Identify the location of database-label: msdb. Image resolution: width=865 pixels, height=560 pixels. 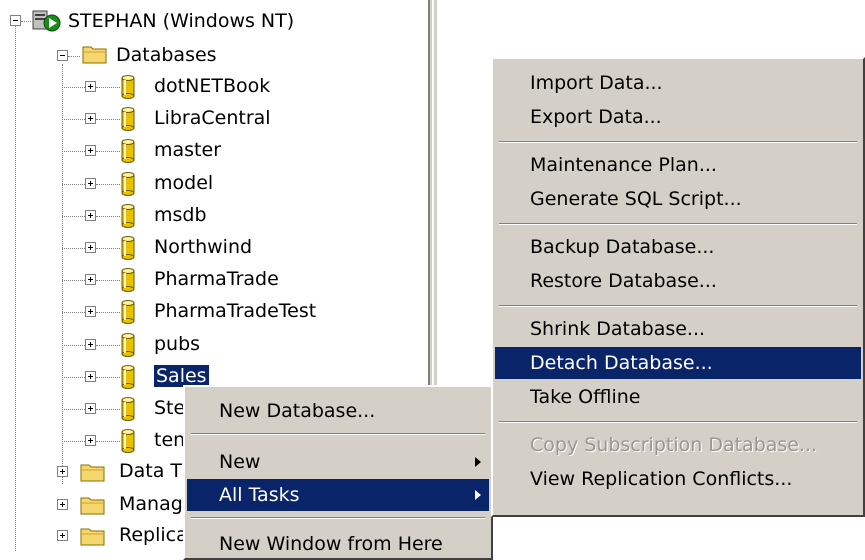
(180, 215).